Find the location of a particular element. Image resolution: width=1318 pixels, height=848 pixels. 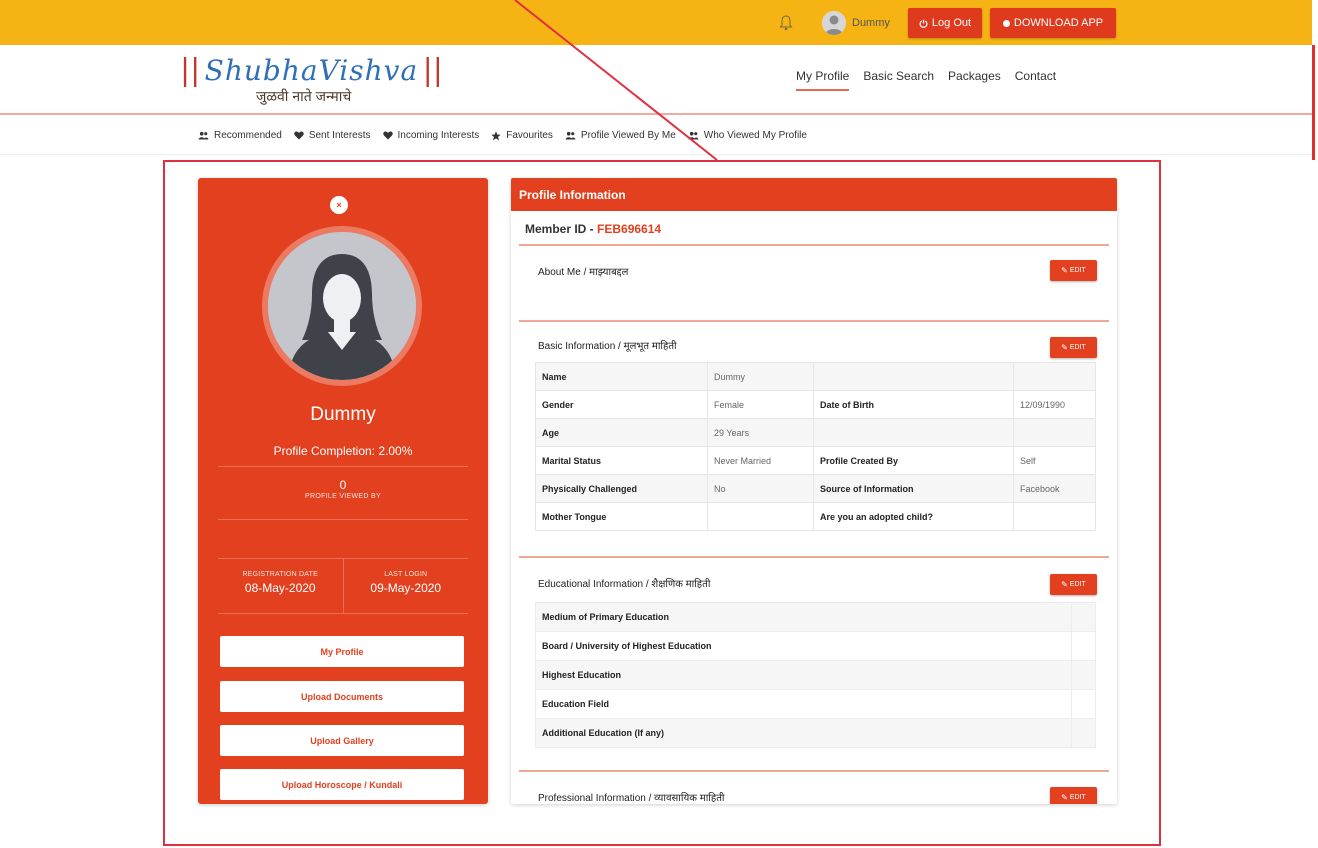

close-photo-icon: × is located at coordinates (339, 205).